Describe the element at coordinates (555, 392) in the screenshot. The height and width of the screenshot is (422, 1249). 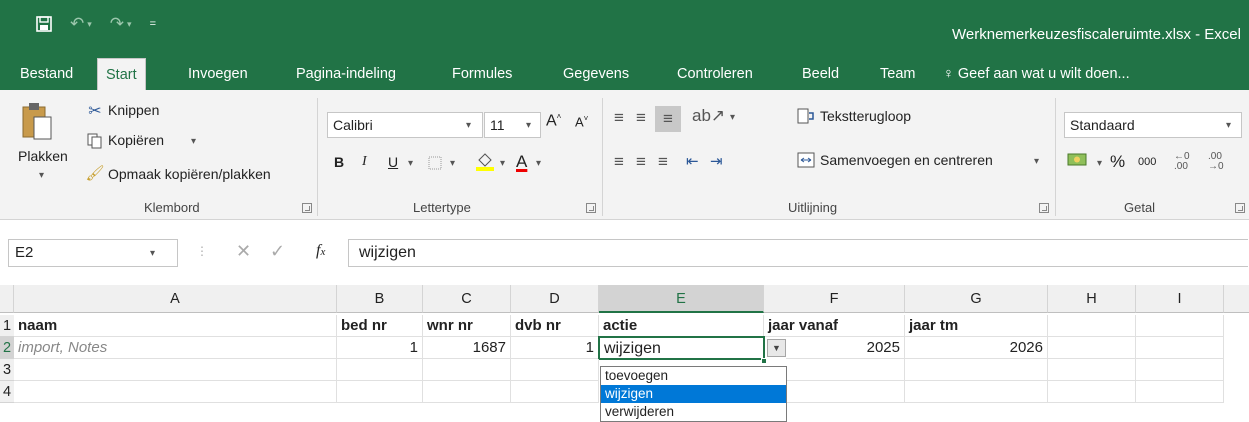
I see `cell-d4` at that location.